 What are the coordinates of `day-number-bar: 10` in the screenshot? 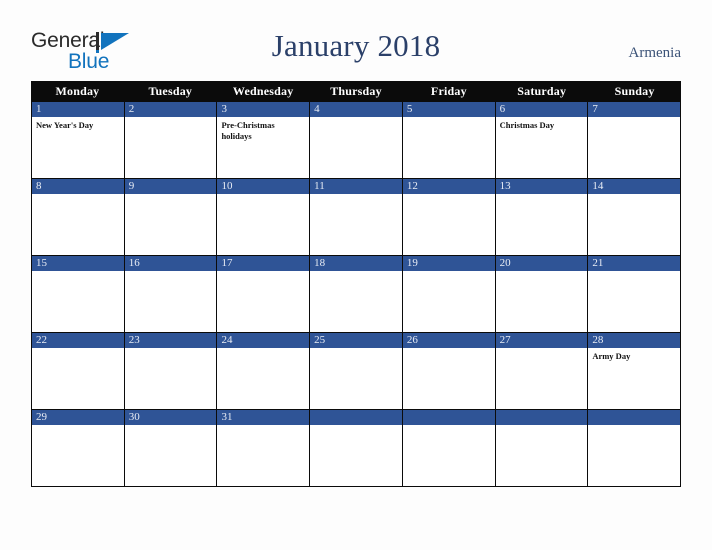 It's located at (263, 186).